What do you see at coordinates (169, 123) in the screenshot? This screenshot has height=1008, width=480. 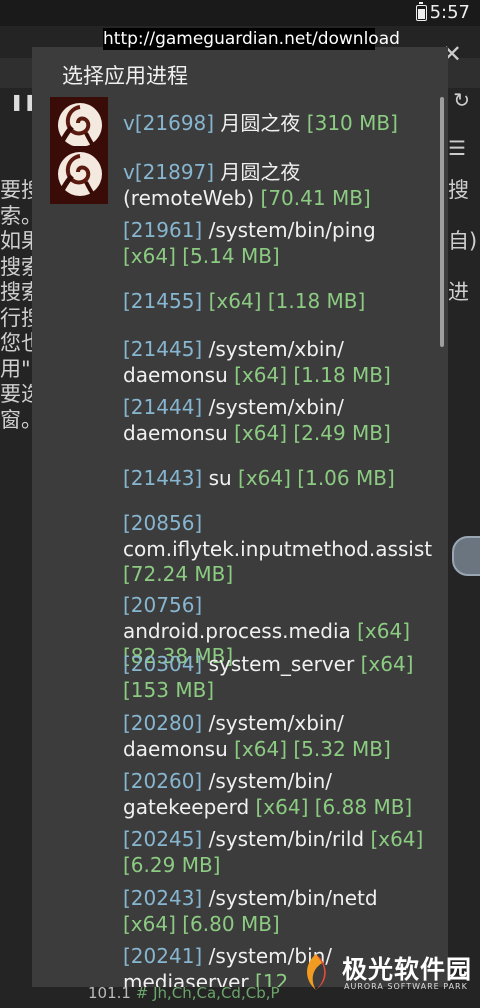 I see `process-pid: v[21698]` at bounding box center [169, 123].